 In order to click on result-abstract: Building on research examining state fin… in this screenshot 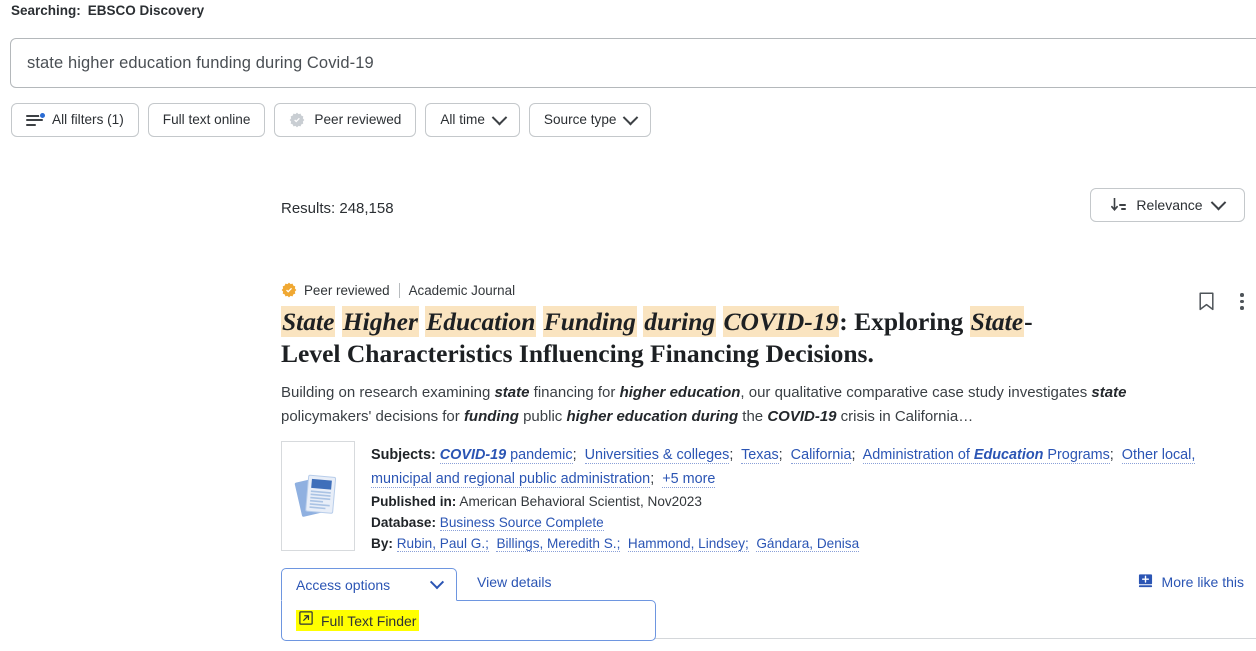, I will do `click(731, 405)`.